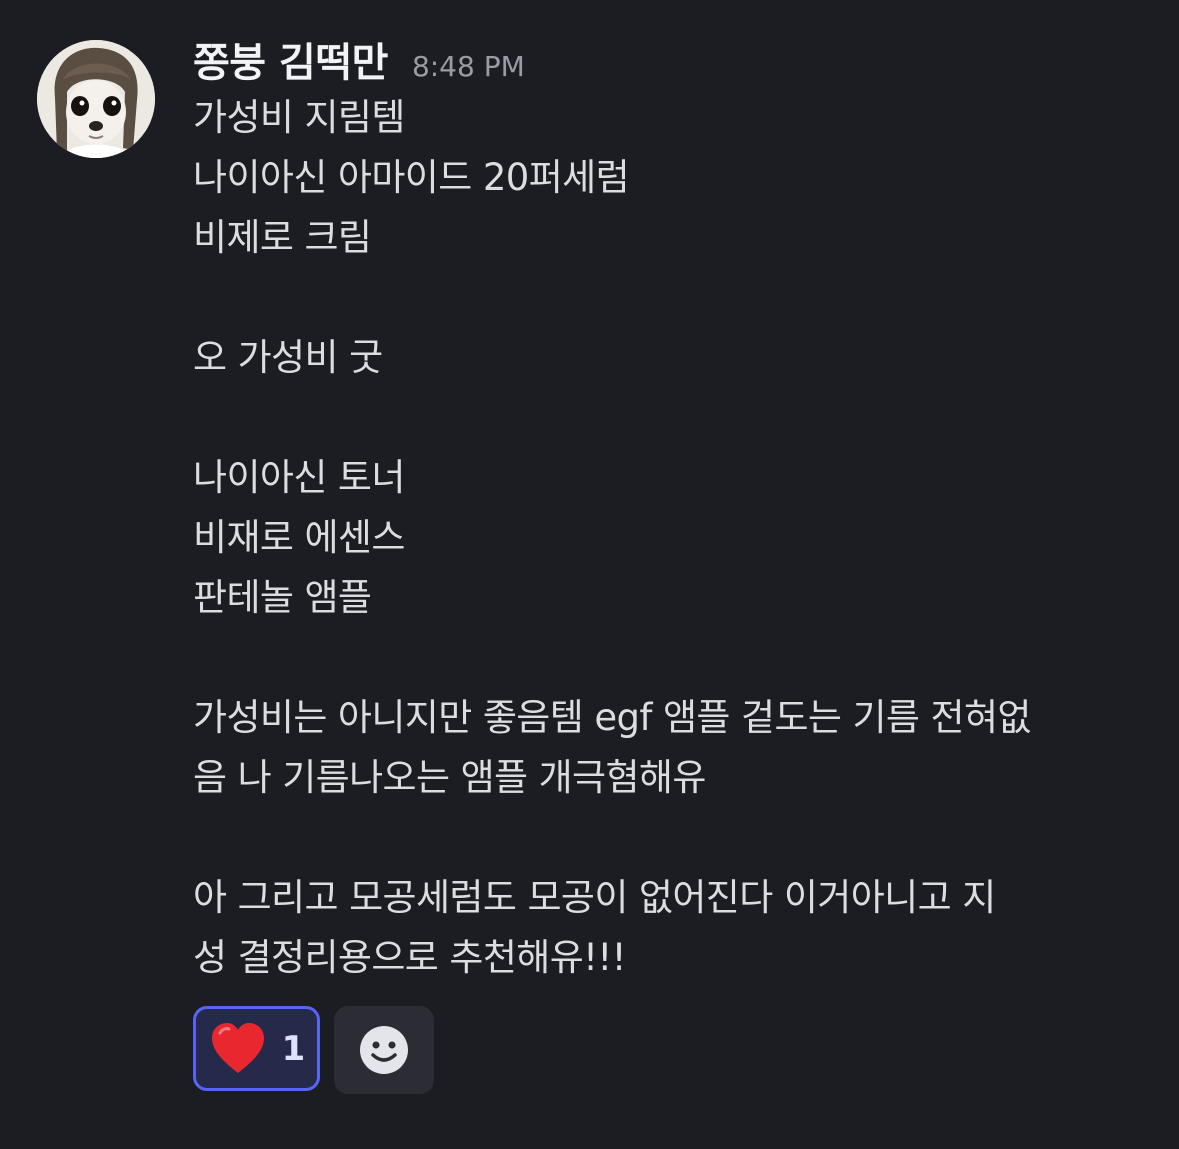 The width and height of the screenshot is (1179, 1149). I want to click on smiley-icon, so click(384, 1050).